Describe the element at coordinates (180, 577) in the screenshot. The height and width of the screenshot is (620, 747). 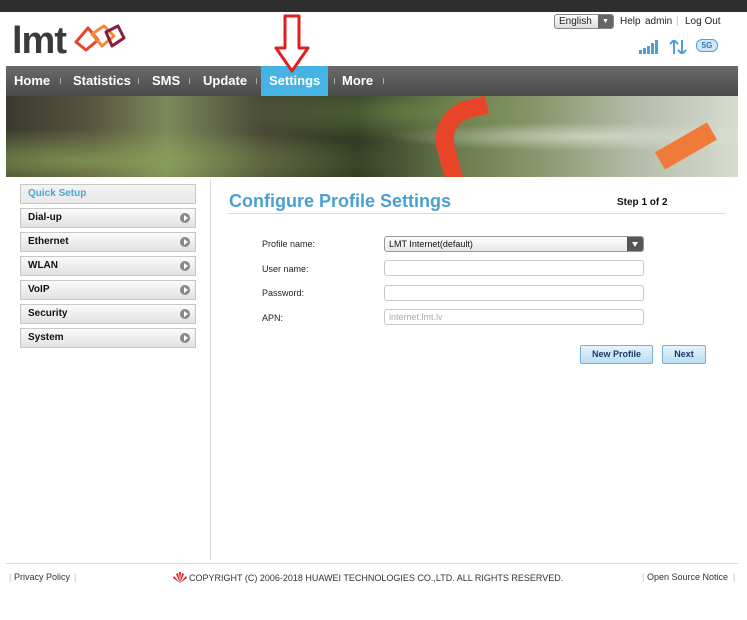
I see `huawei-logo-icon` at that location.